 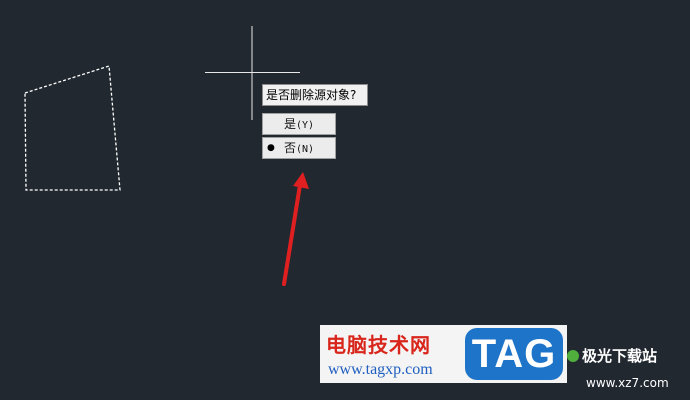 I want to click on tag-logo-icon: TAG, so click(x=514, y=354).